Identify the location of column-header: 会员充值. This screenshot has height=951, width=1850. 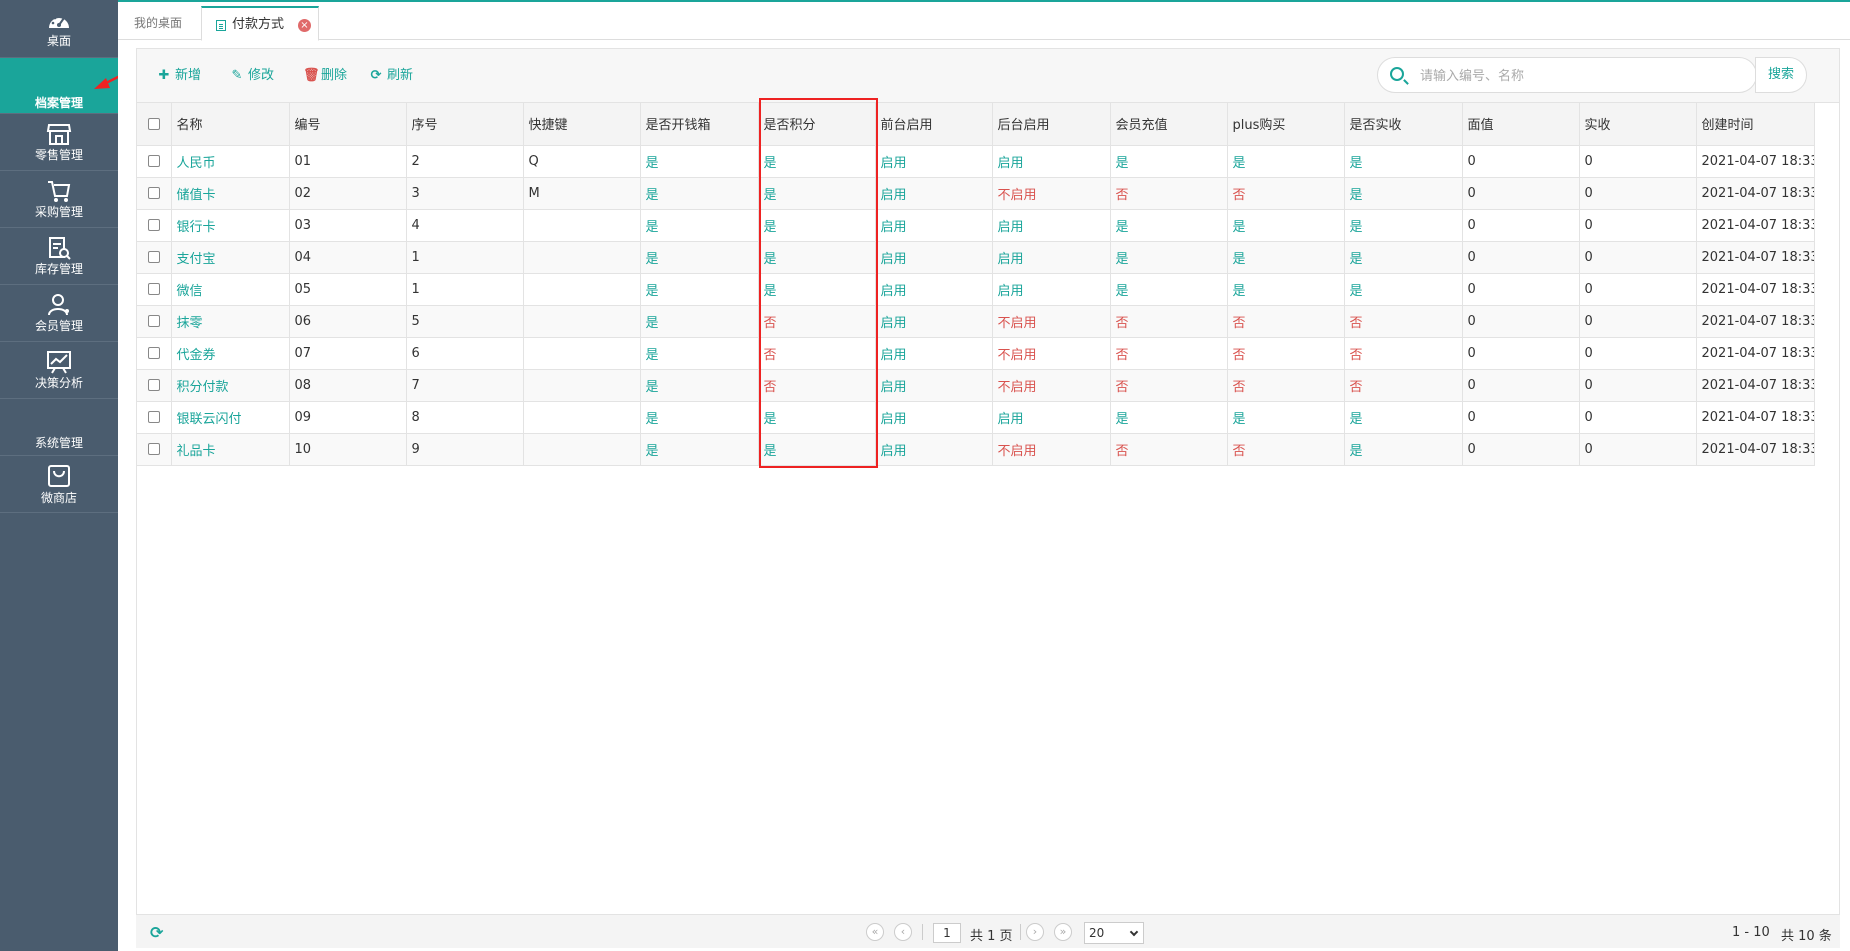
(1169, 124).